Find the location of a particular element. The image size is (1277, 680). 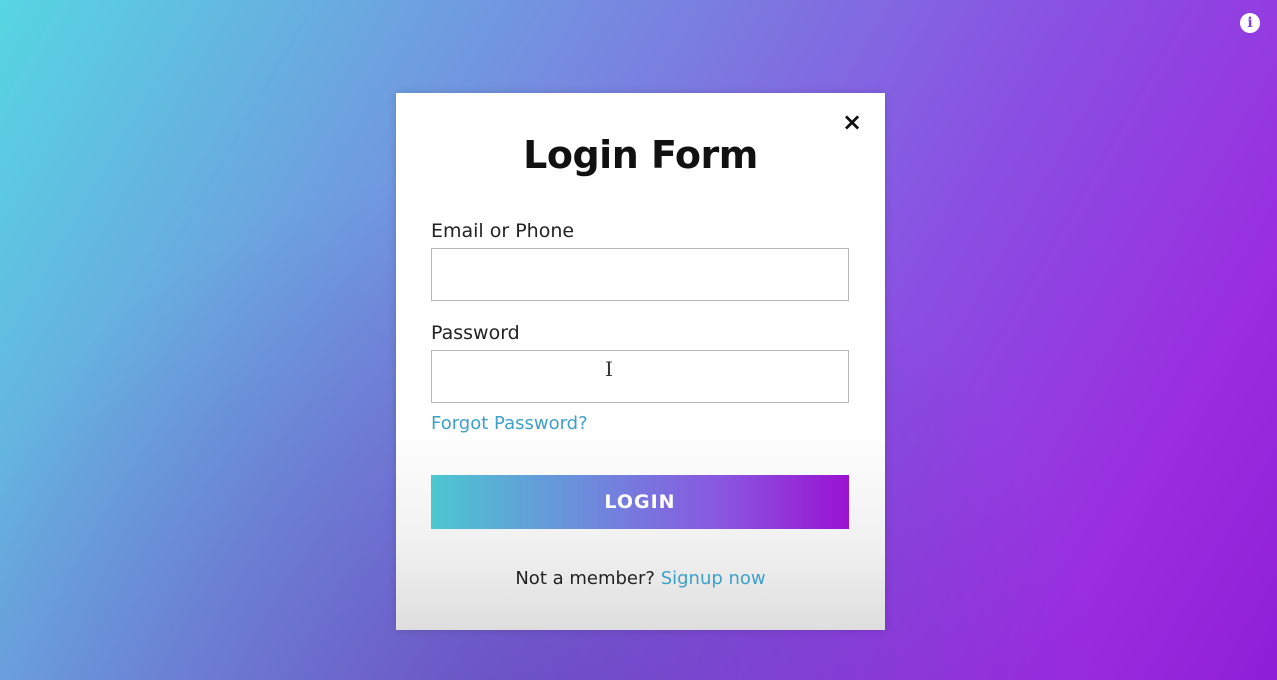

email-label: Email or Phone is located at coordinates (503, 231).